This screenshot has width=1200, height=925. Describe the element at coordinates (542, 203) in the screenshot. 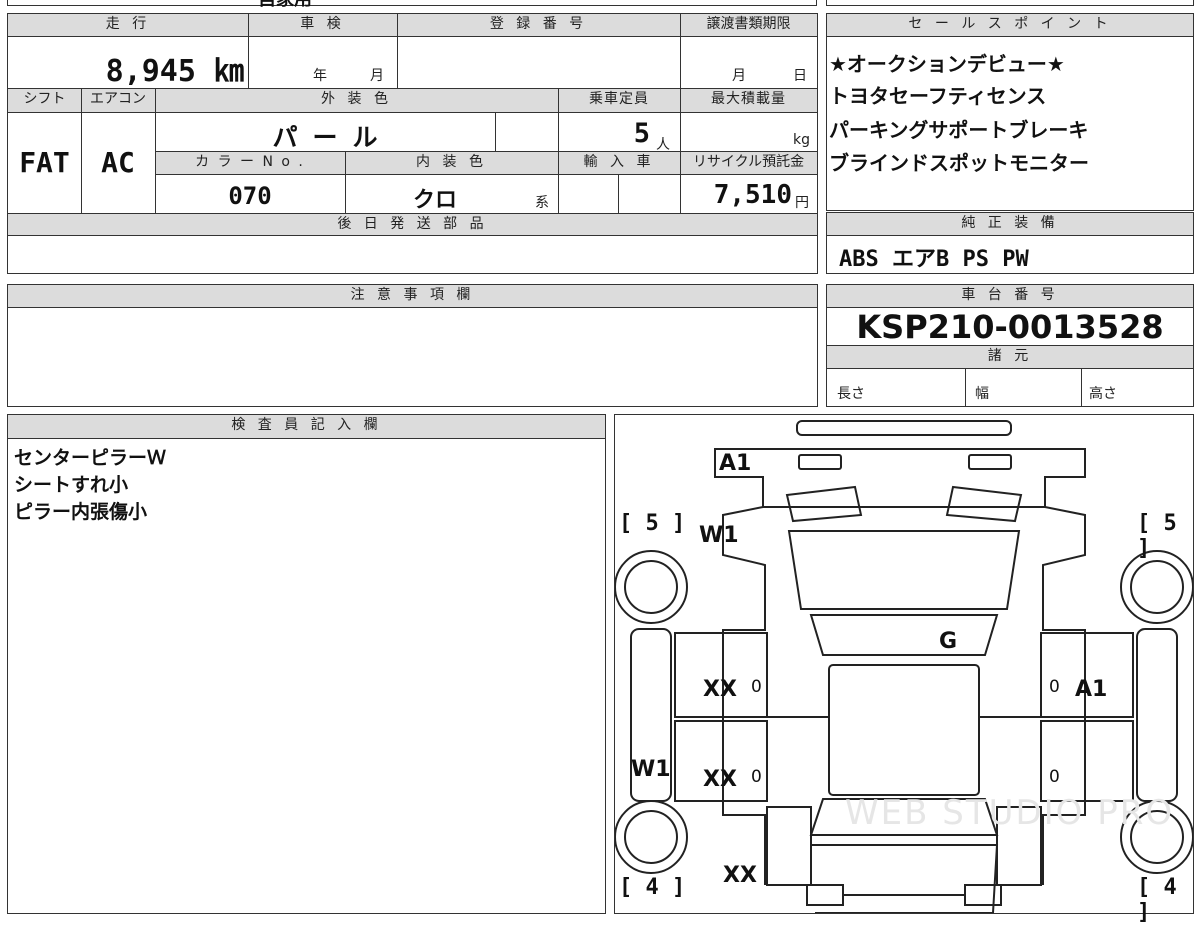

I see `interior-unit: 系` at that location.